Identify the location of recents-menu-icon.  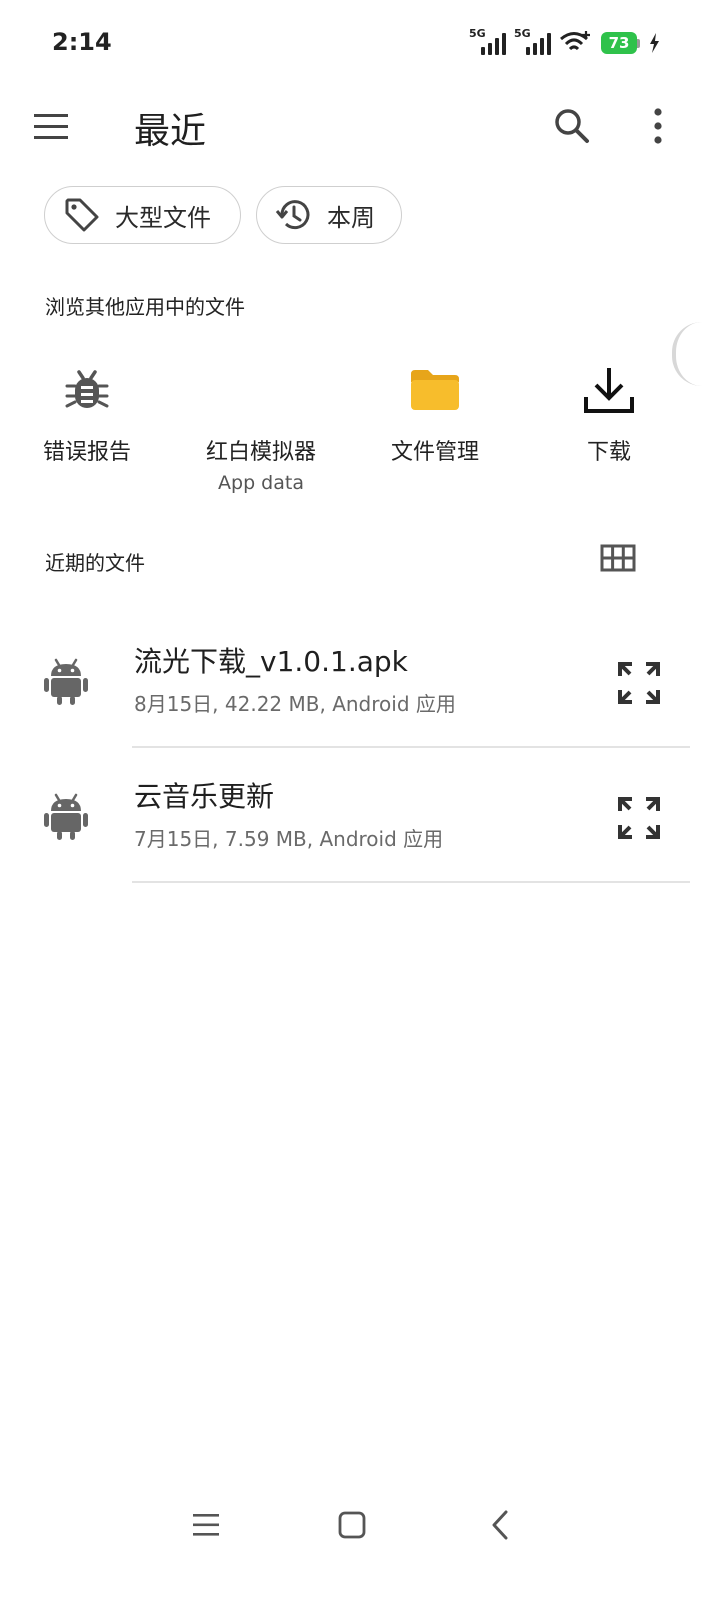
(206, 1525).